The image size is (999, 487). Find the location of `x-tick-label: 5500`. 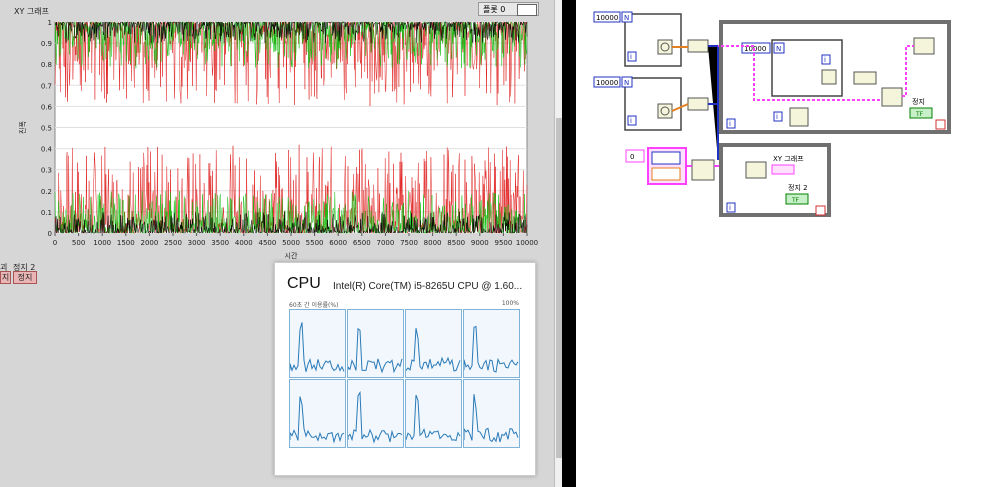

x-tick-label: 5500 is located at coordinates (315, 243).